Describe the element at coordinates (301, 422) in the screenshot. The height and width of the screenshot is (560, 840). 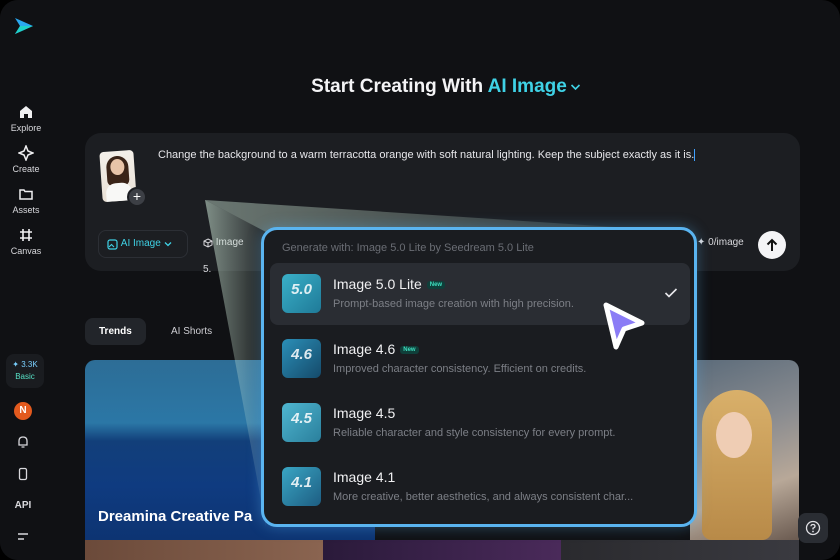
I see `model-thumbnail: 4.5` at that location.